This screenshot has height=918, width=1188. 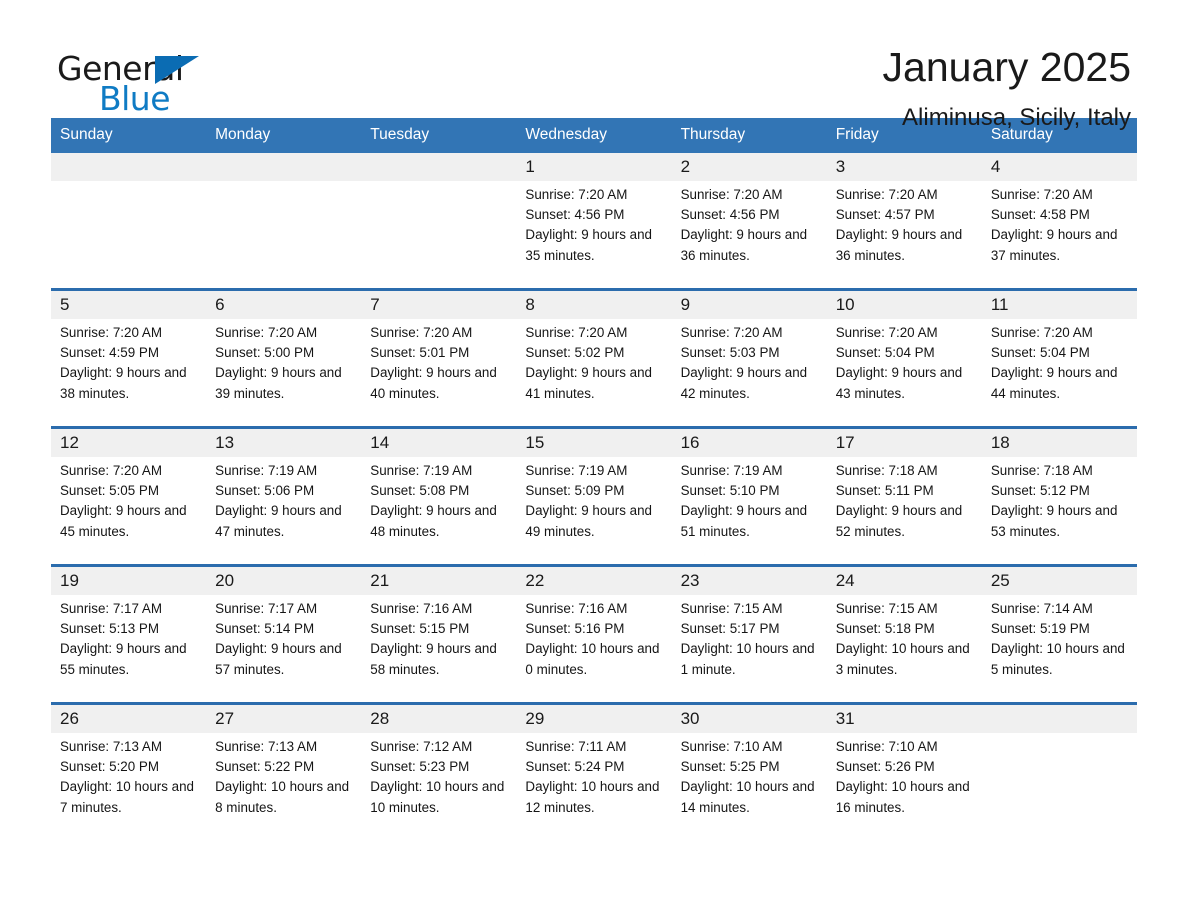 I want to click on title-block: January 2025 Aliminusa, Sicily, Italy, so click(x=1007, y=87).